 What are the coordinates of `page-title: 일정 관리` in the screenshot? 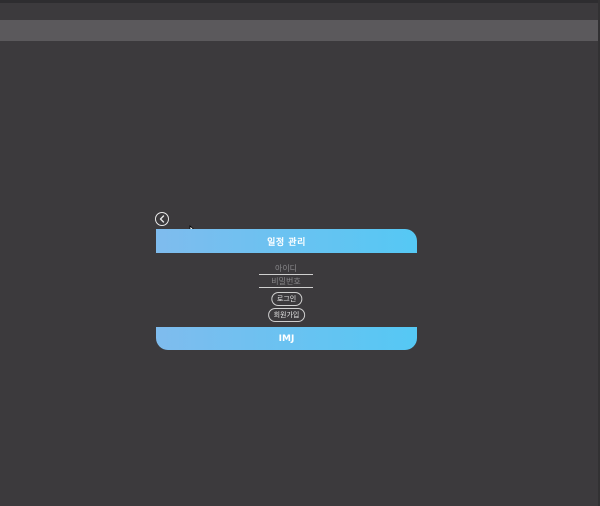 It's located at (286, 242).